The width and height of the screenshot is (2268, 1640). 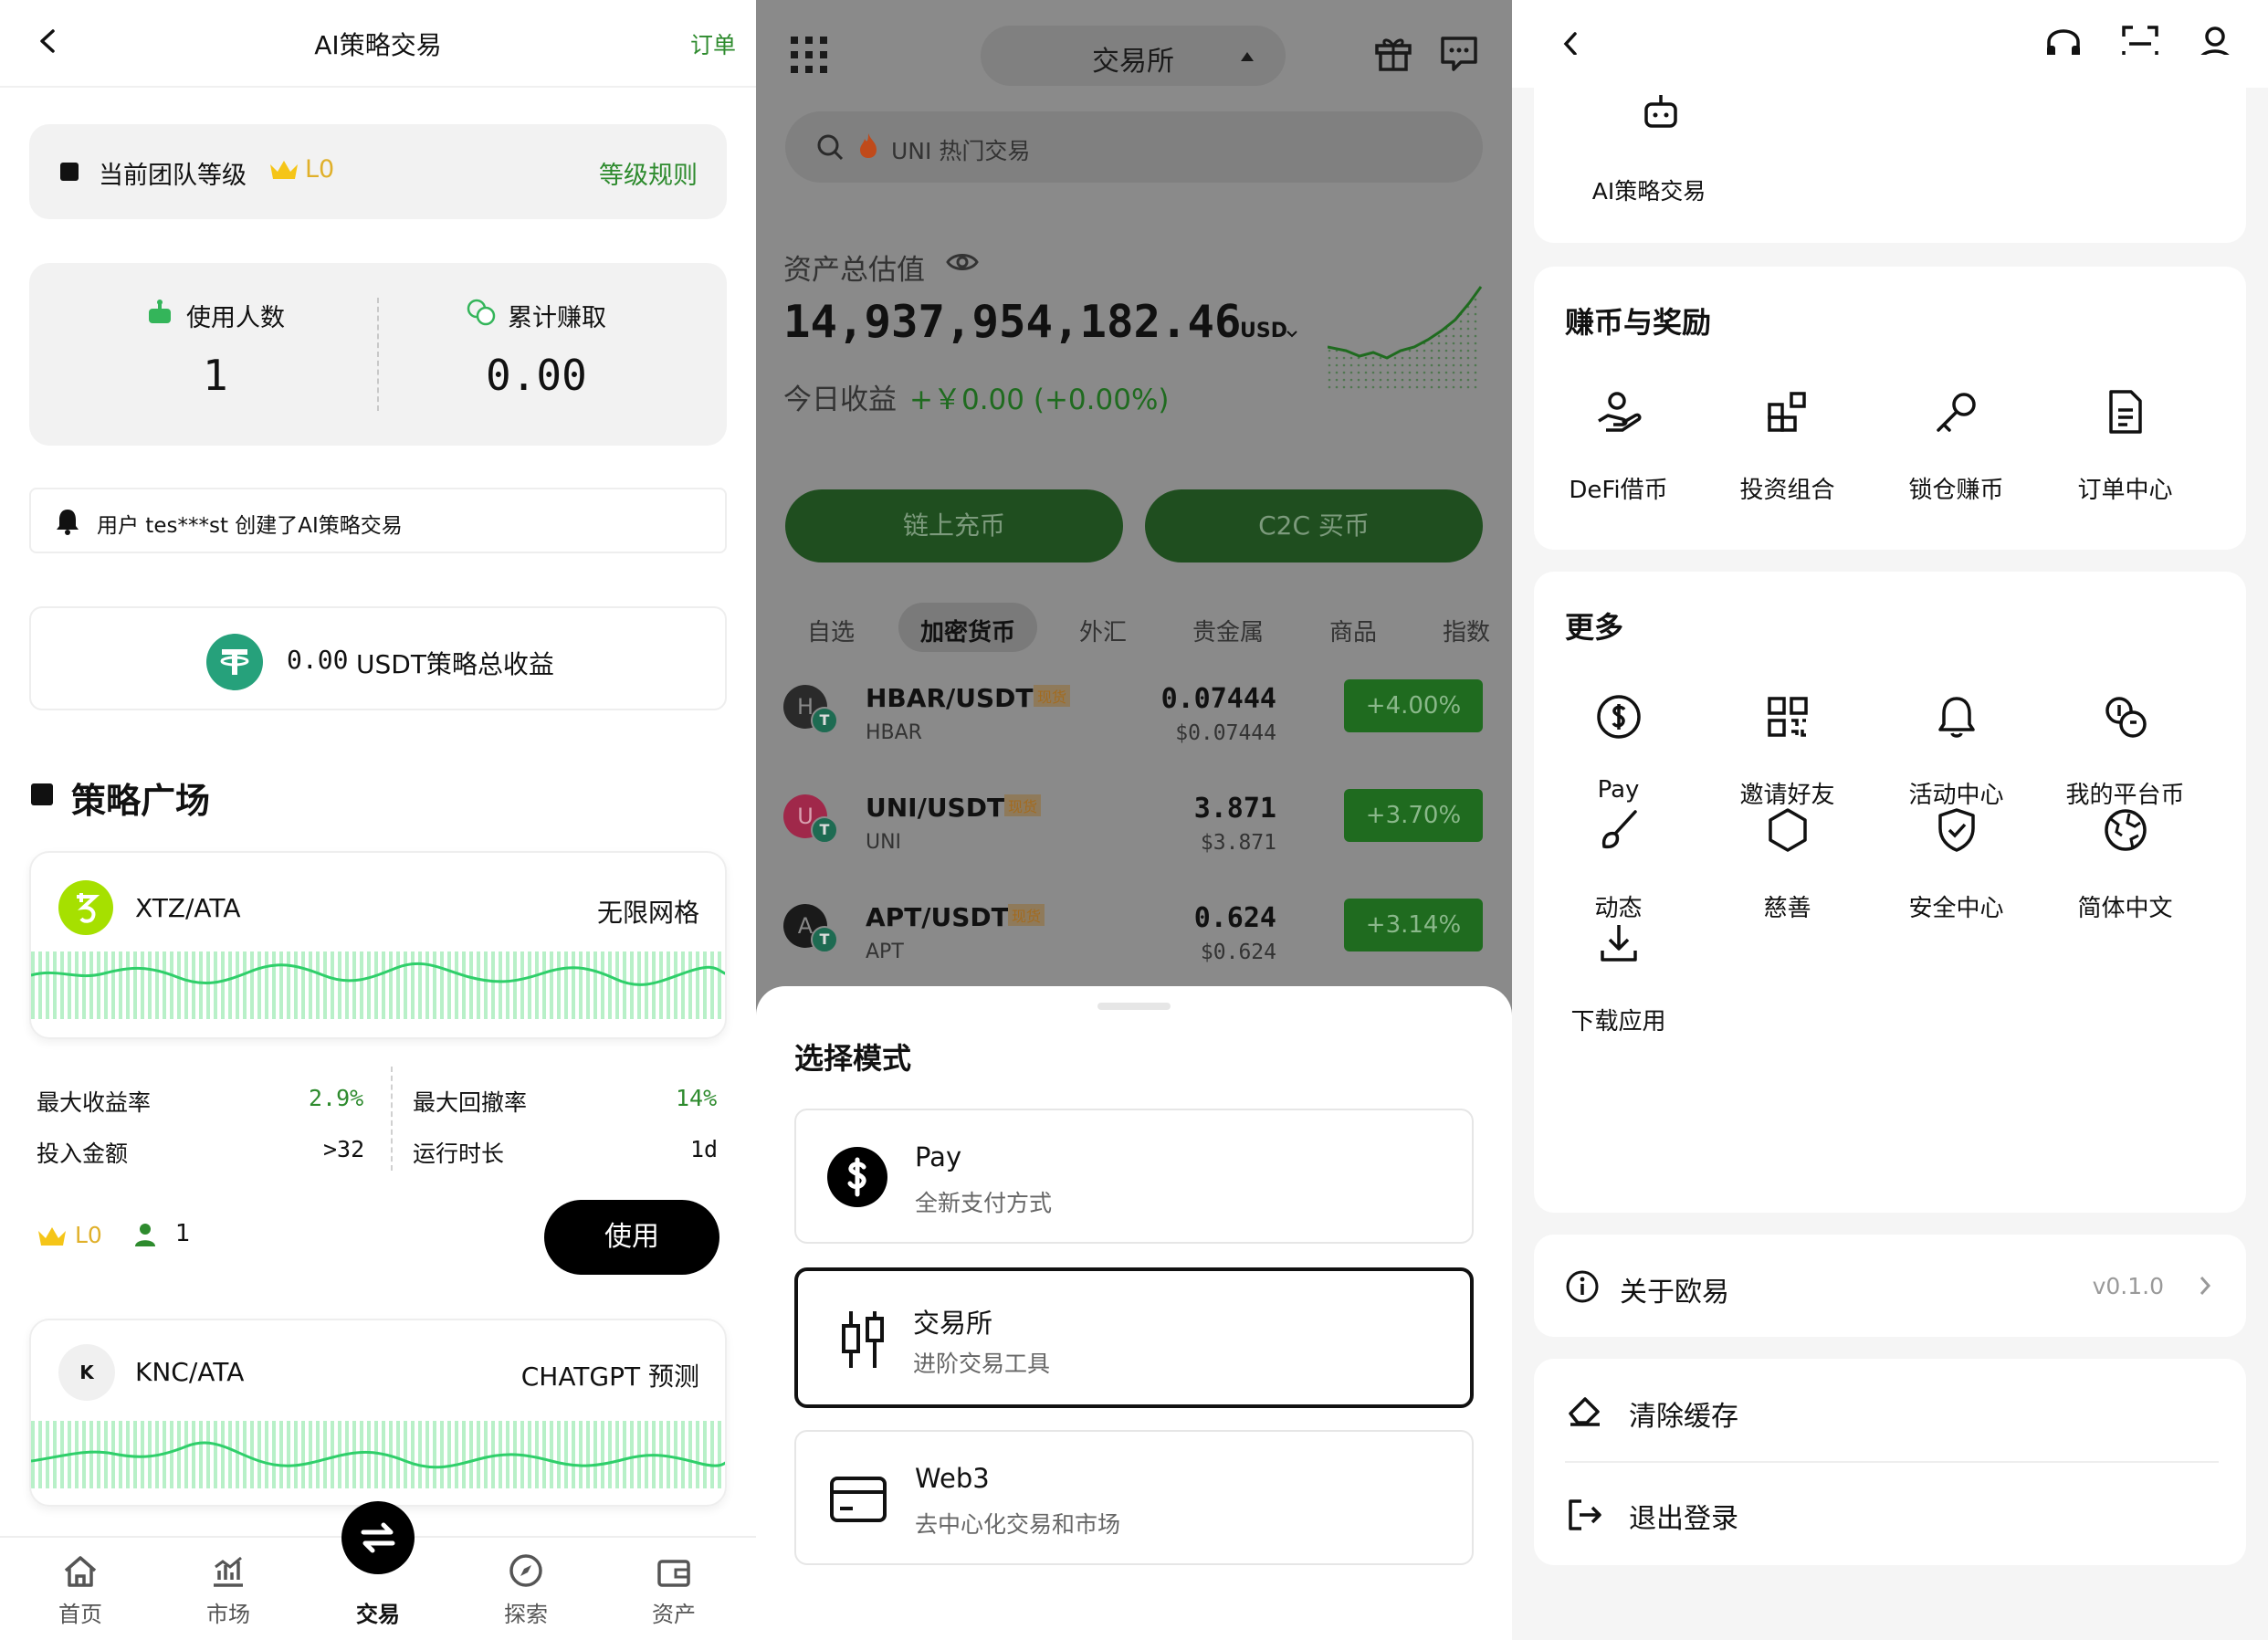 I want to click on max-drawdown-value: 14%, so click(x=697, y=1098).